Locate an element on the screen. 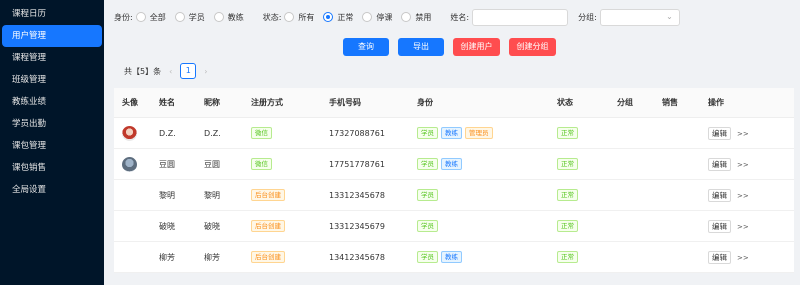 The height and width of the screenshot is (285, 800). name-input is located at coordinates (520, 17).